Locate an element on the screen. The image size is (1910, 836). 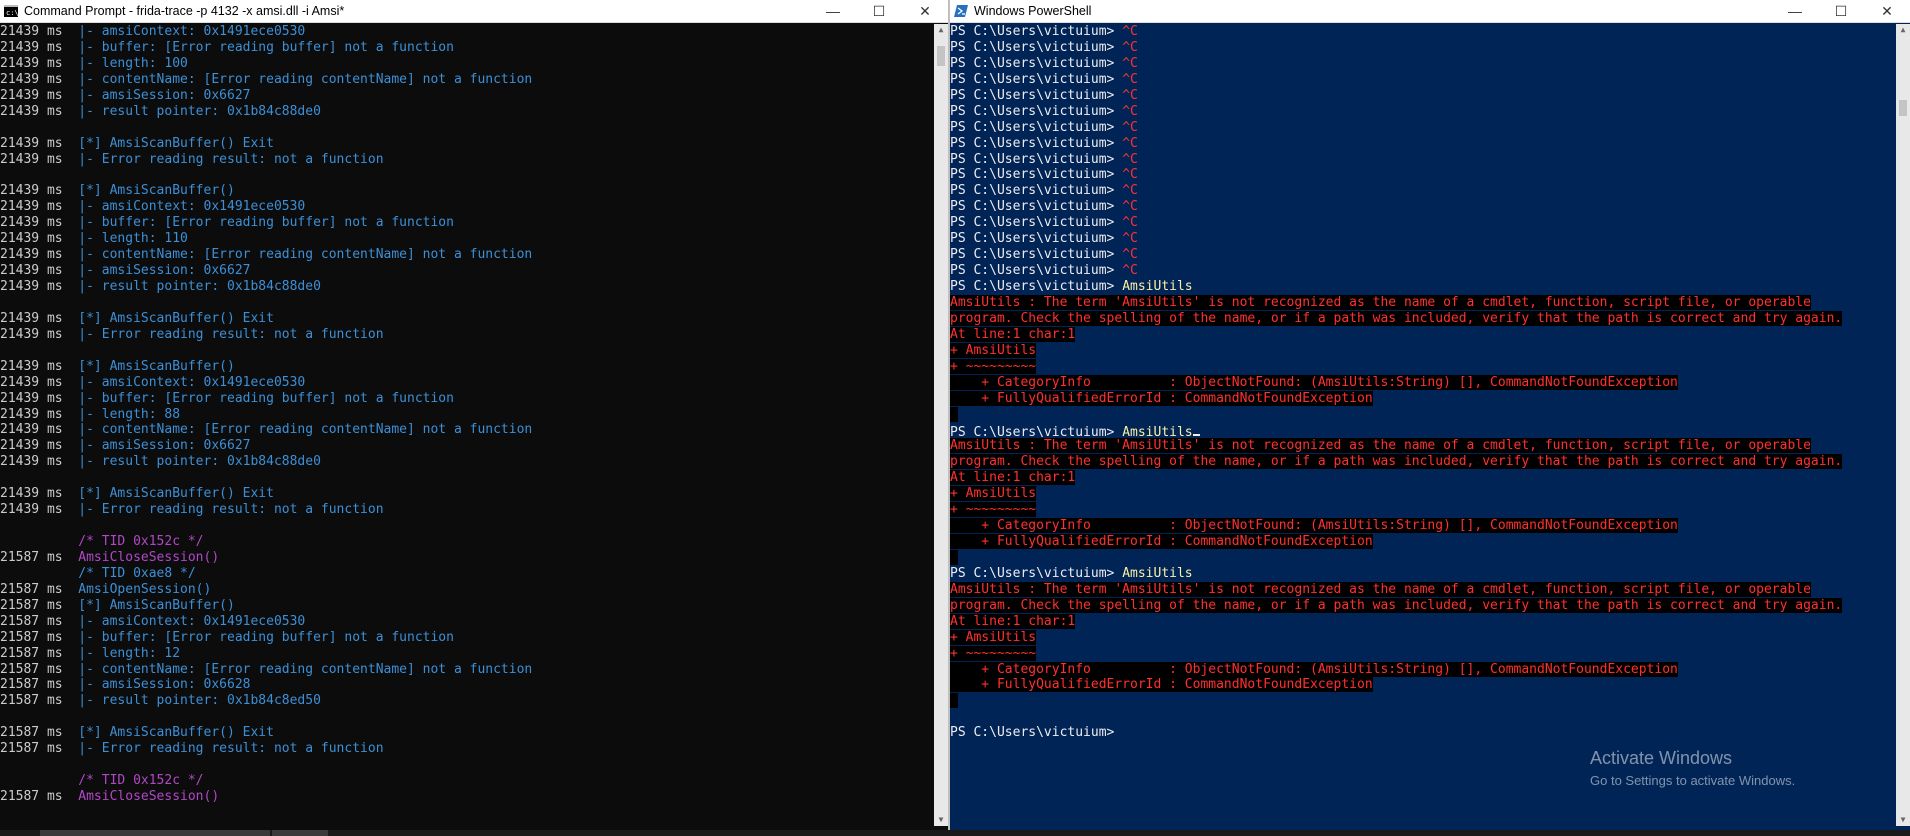
ps-scrollbar: ▲ ▼ is located at coordinates (1903, 425).